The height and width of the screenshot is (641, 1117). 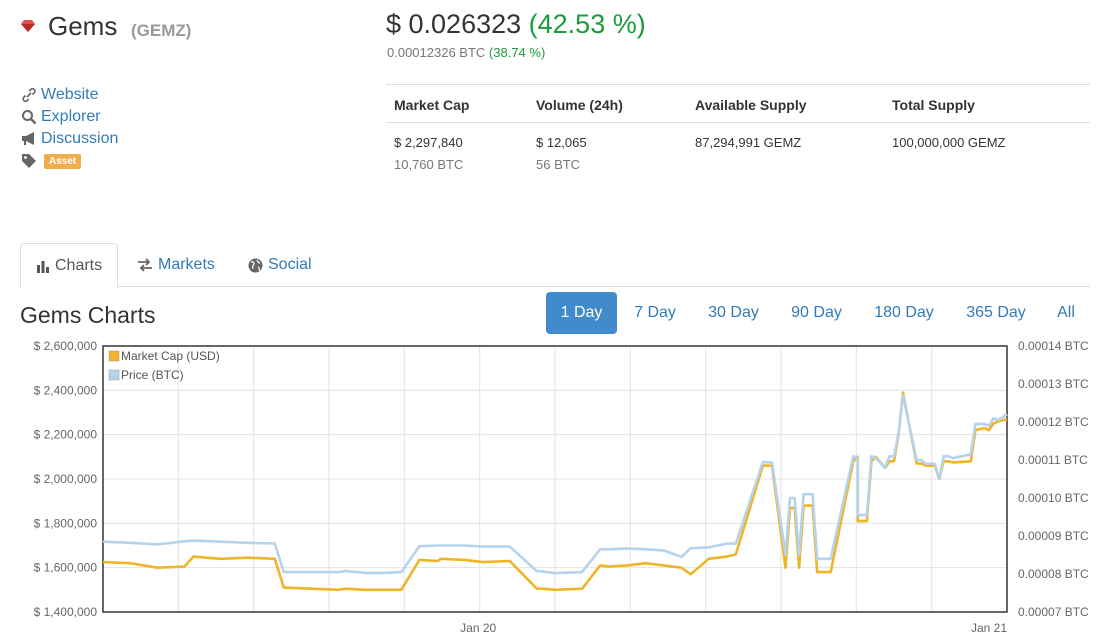 I want to click on volume-usd: $ 12,065, so click(x=561, y=142).